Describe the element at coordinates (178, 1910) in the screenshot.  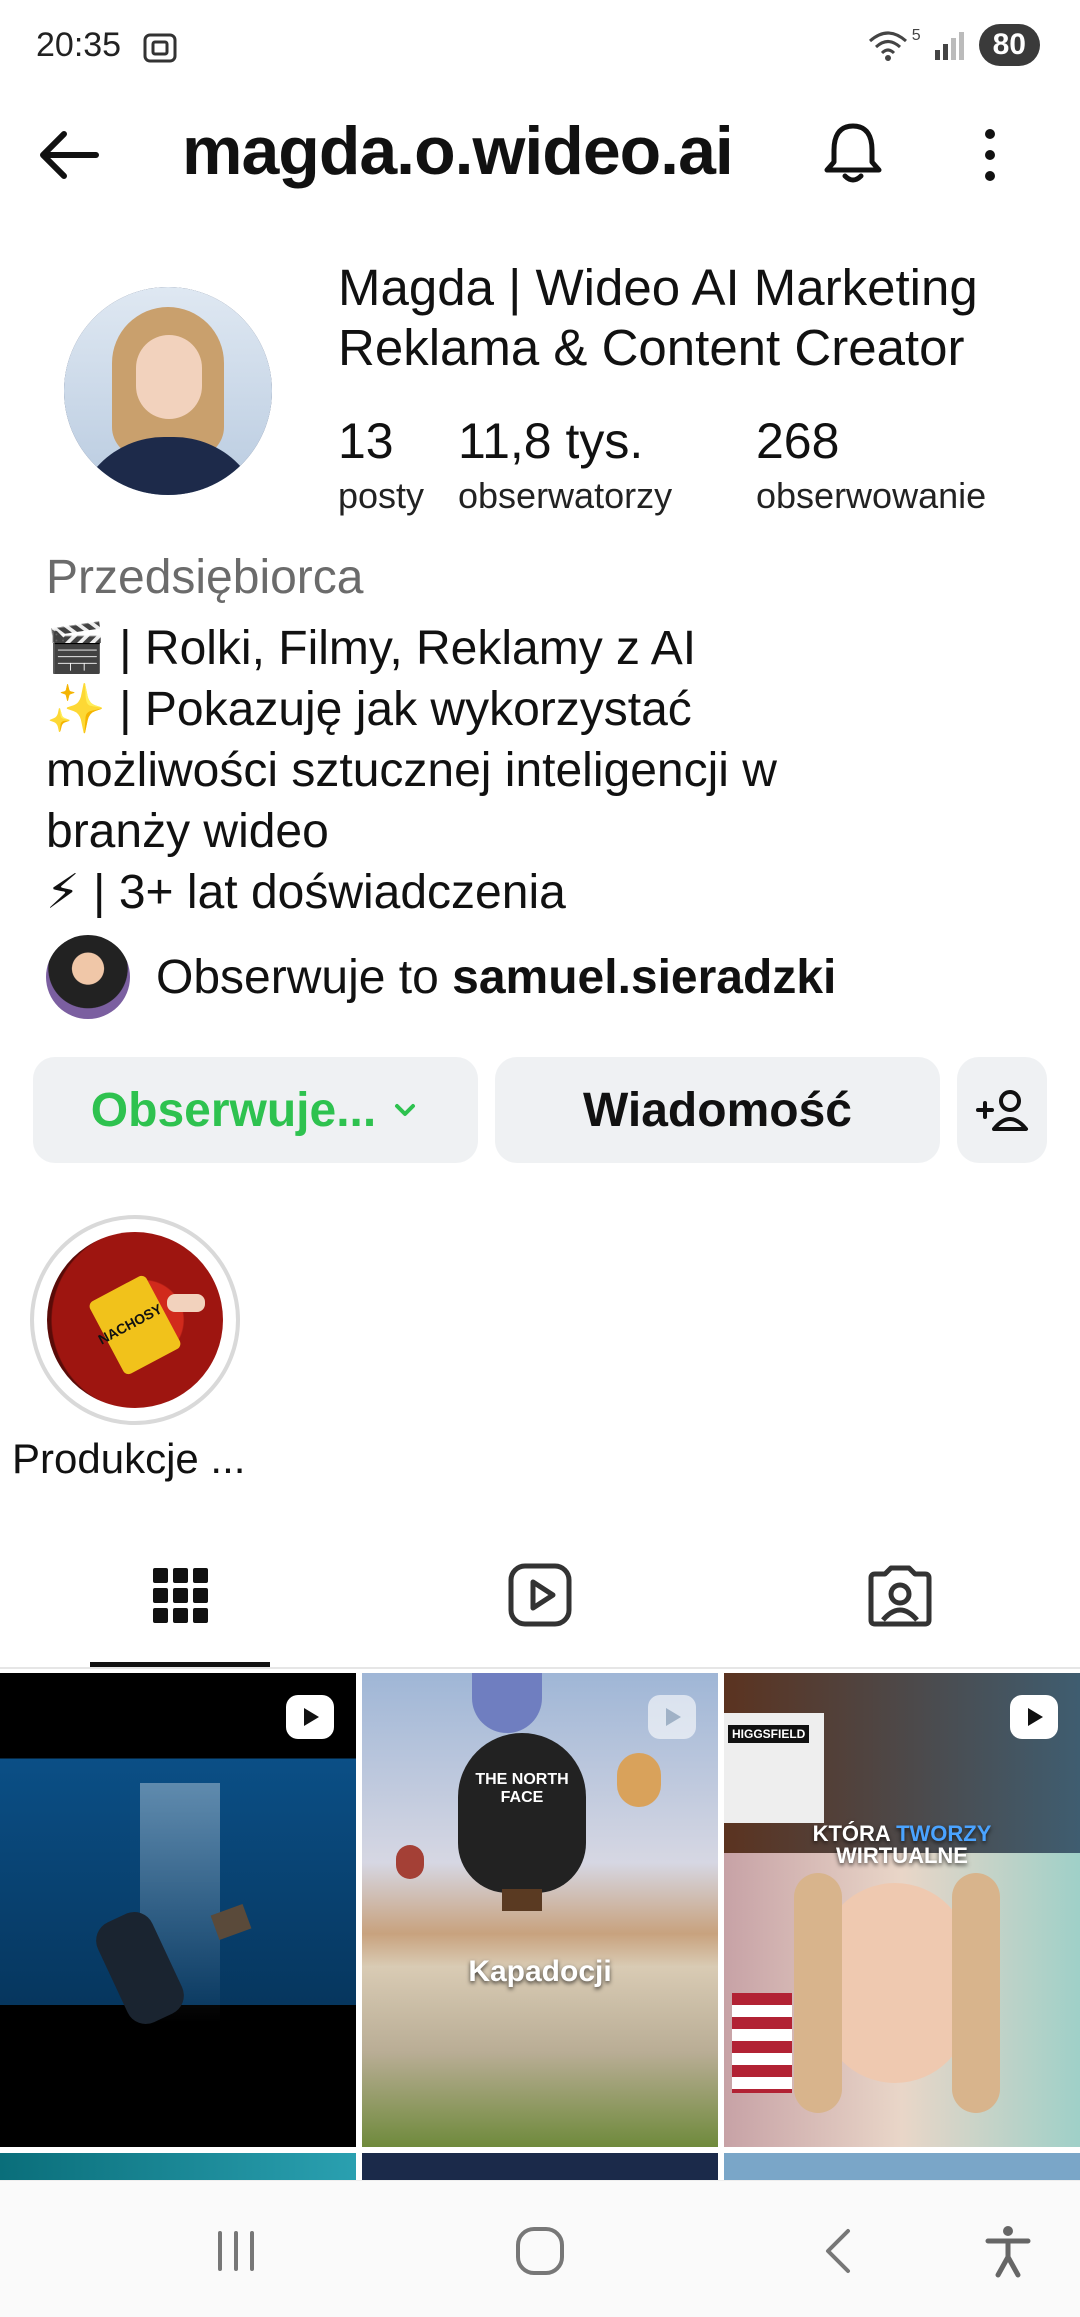
I see `post-tile-underwater` at that location.